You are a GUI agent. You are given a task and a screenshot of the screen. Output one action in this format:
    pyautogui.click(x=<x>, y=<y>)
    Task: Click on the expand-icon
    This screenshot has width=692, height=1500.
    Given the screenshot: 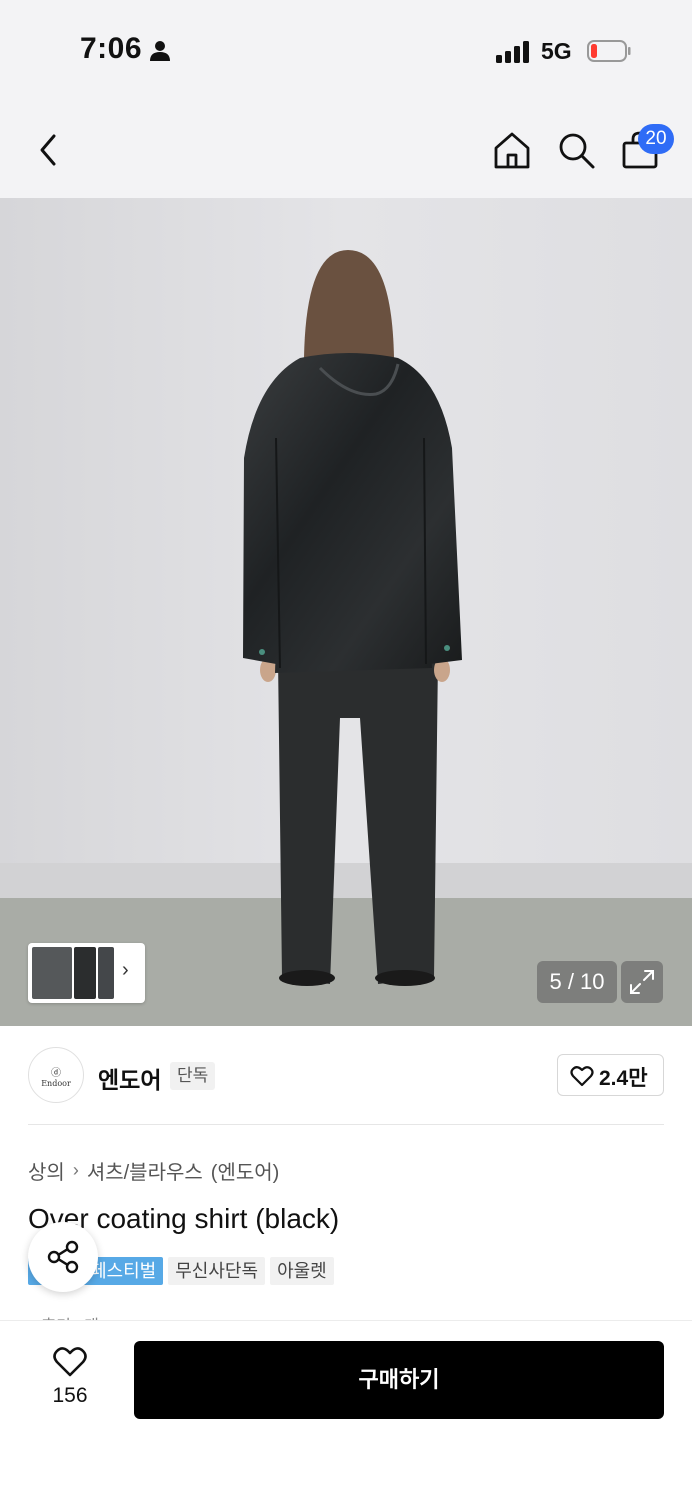 What is the action you would take?
    pyautogui.click(x=642, y=982)
    